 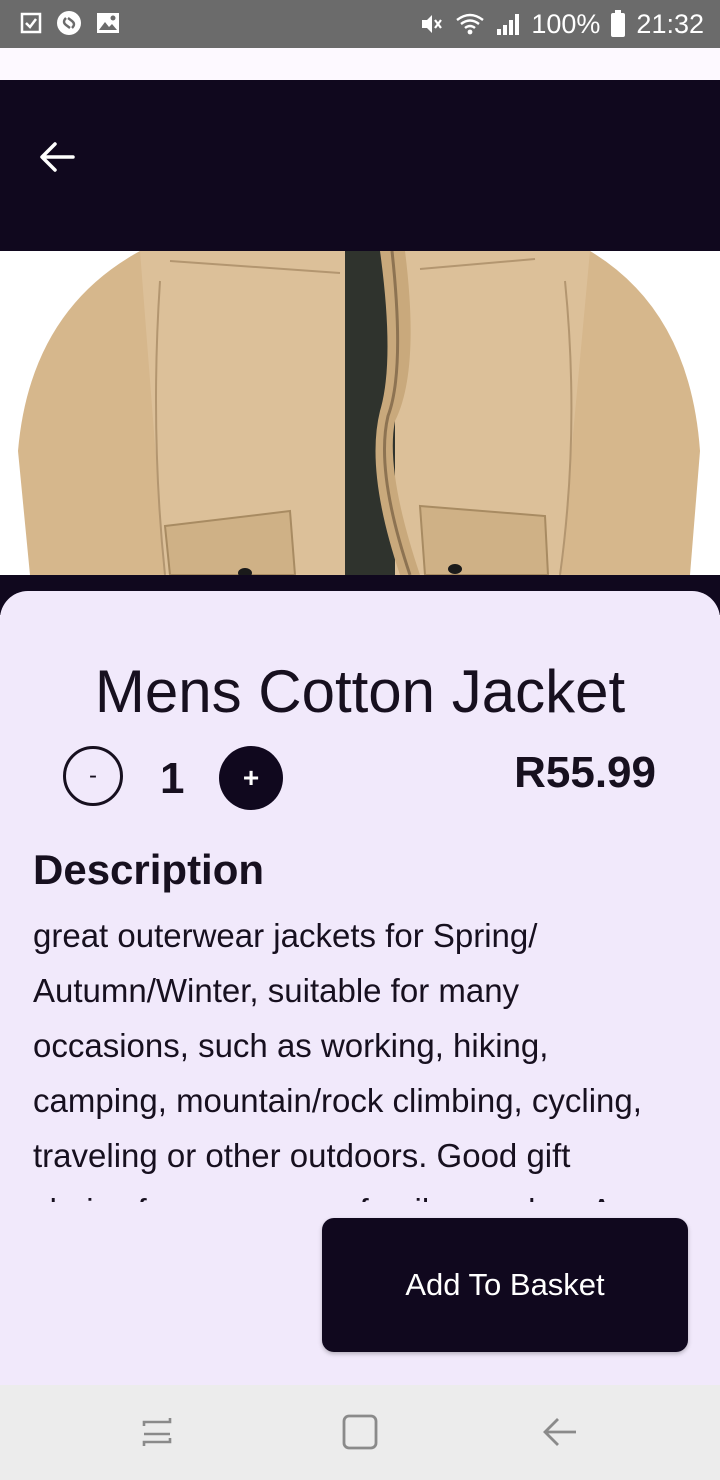 I want to click on product-title: Mens Cotton Jacket, so click(x=360, y=691).